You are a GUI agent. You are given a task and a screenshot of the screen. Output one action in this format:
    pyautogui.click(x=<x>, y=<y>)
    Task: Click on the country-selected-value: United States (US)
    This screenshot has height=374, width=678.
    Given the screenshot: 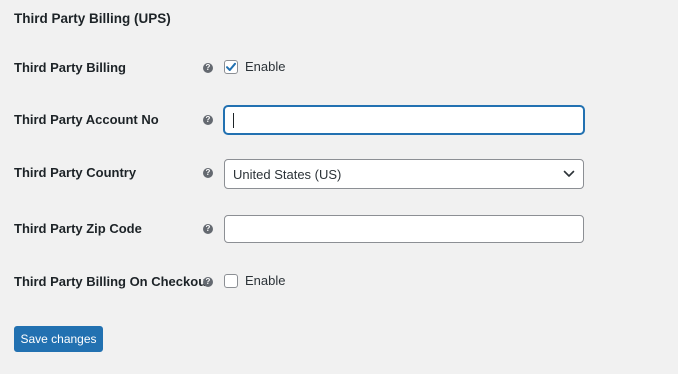 What is the action you would take?
    pyautogui.click(x=287, y=174)
    